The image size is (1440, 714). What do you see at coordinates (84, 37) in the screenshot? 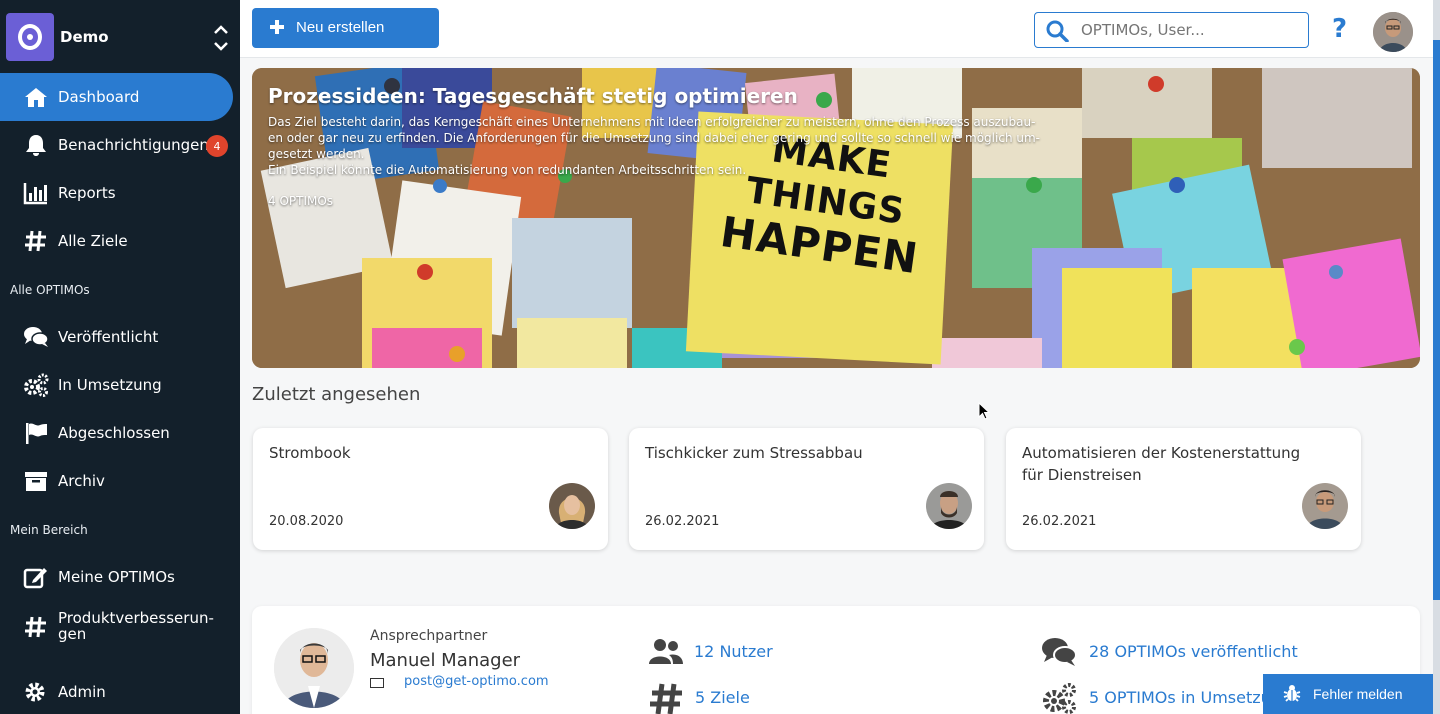
I see `org-name: Demo` at bounding box center [84, 37].